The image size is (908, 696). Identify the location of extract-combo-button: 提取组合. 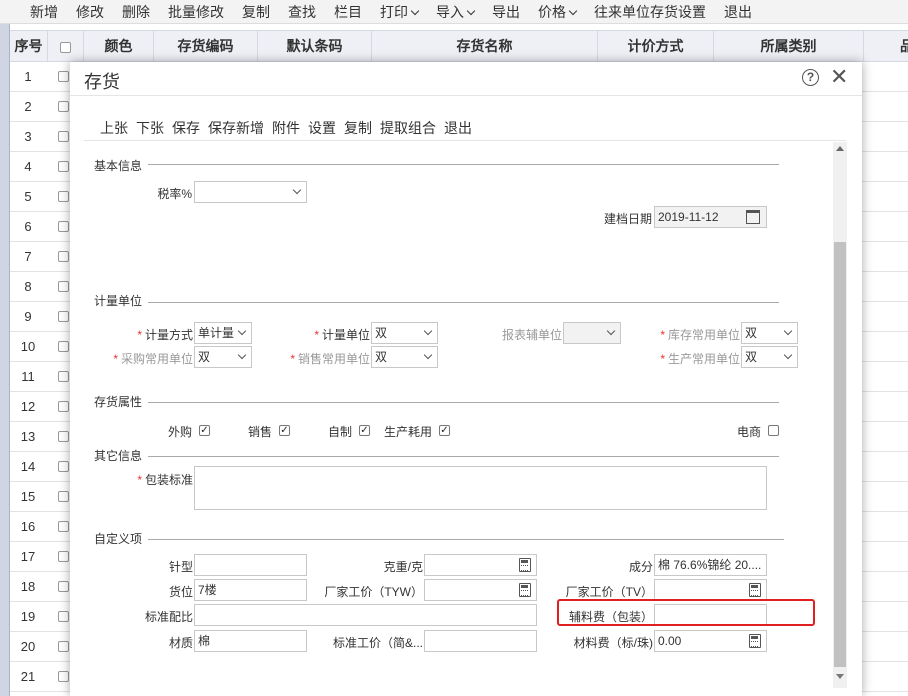
(408, 128).